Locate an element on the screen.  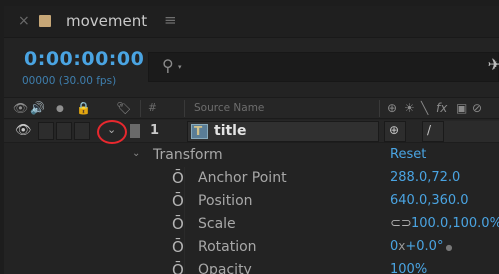
layer-row: 👁 ⌄ 1 T title ⊕ / is located at coordinates (251, 132).